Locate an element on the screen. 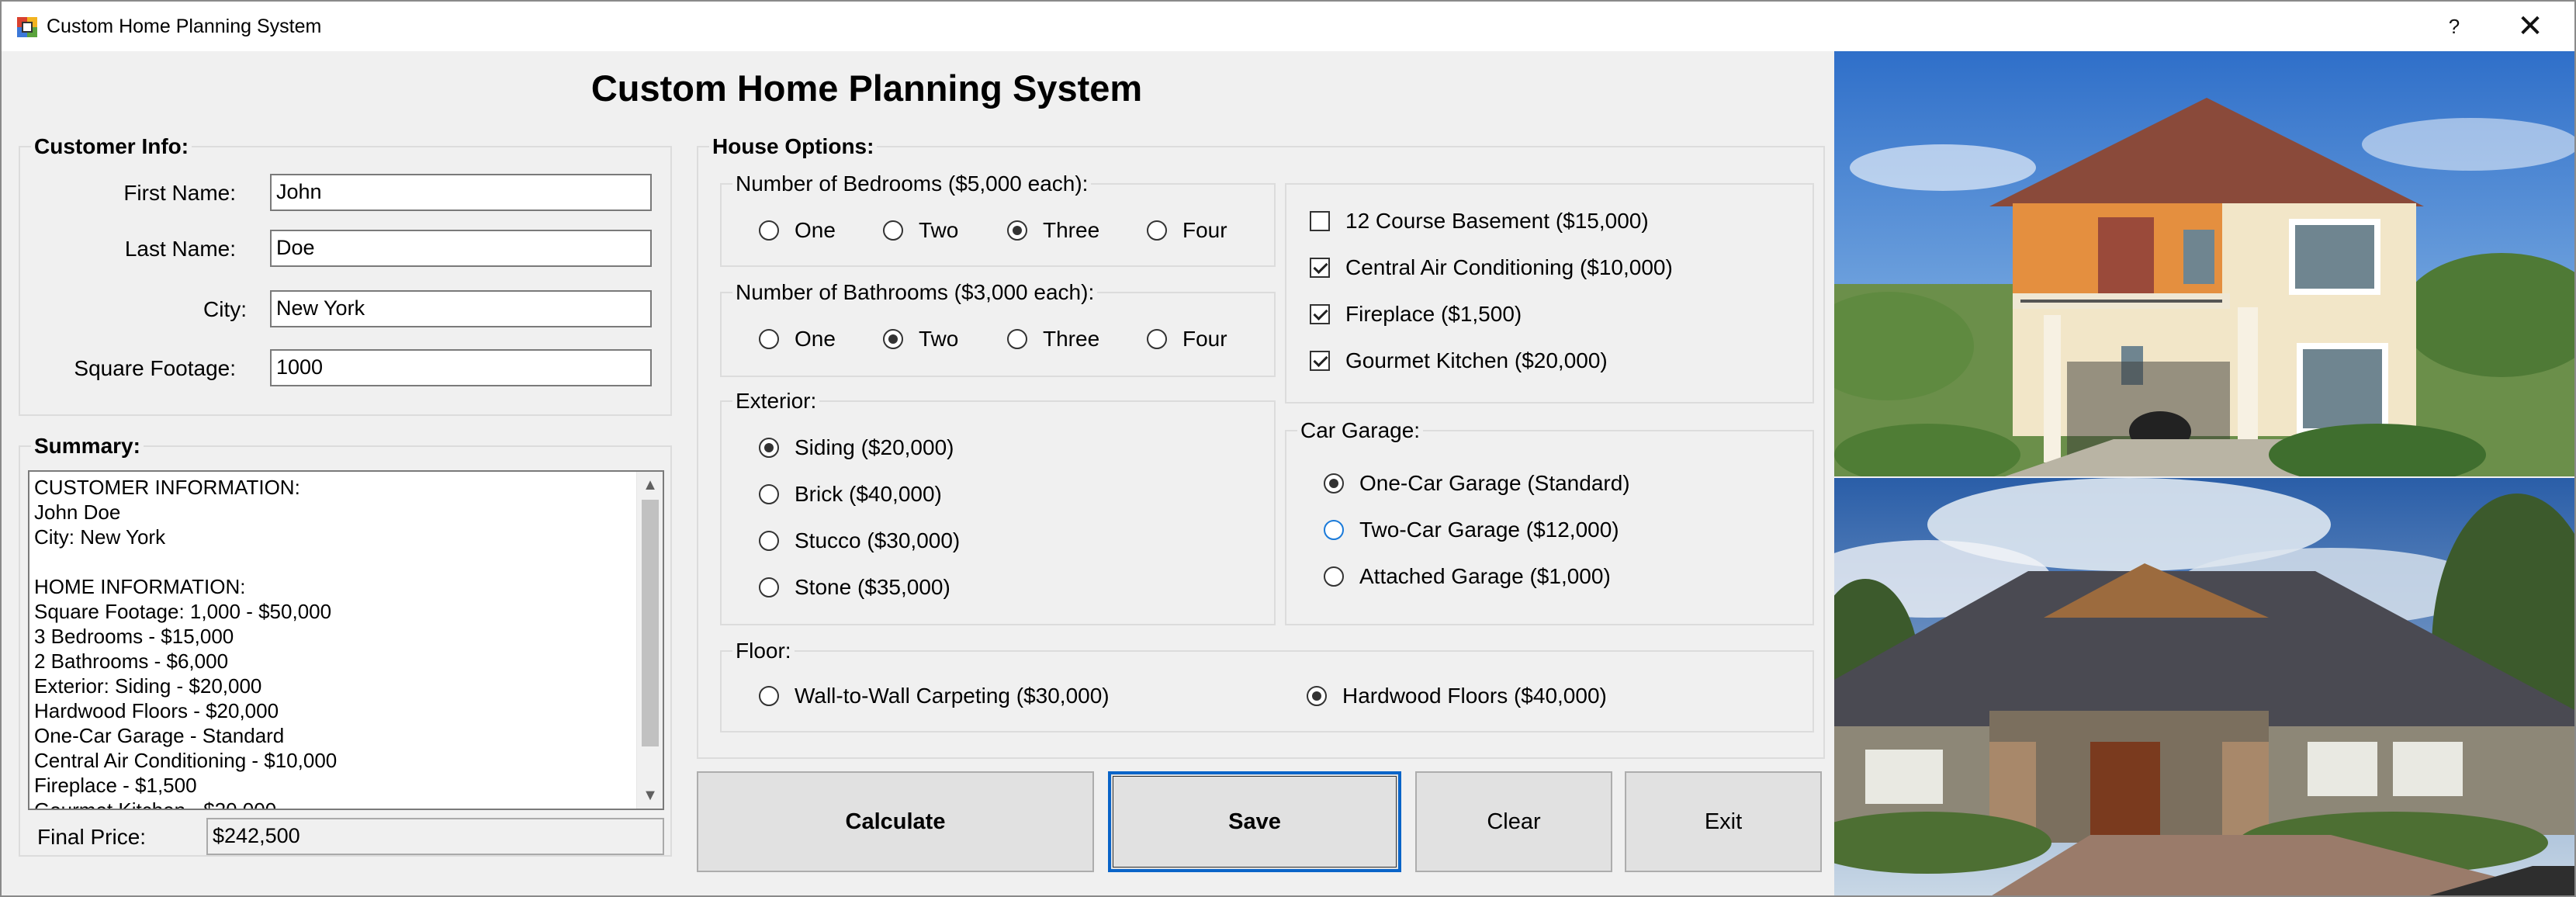 Image resolution: width=2576 pixels, height=897 pixels. city-field: New York is located at coordinates (461, 308).